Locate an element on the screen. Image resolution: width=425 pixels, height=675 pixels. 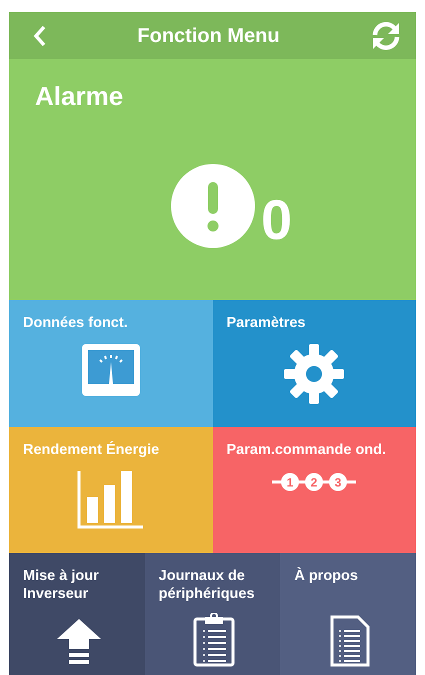
back-button is located at coordinates (40, 35).